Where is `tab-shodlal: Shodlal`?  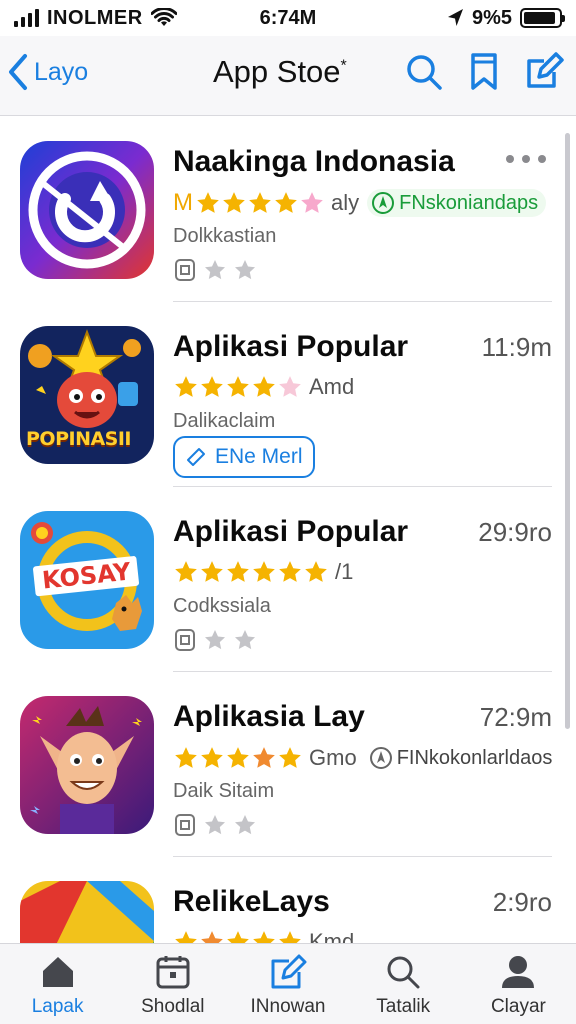
tab-shodlal: Shodlal is located at coordinates (172, 984).